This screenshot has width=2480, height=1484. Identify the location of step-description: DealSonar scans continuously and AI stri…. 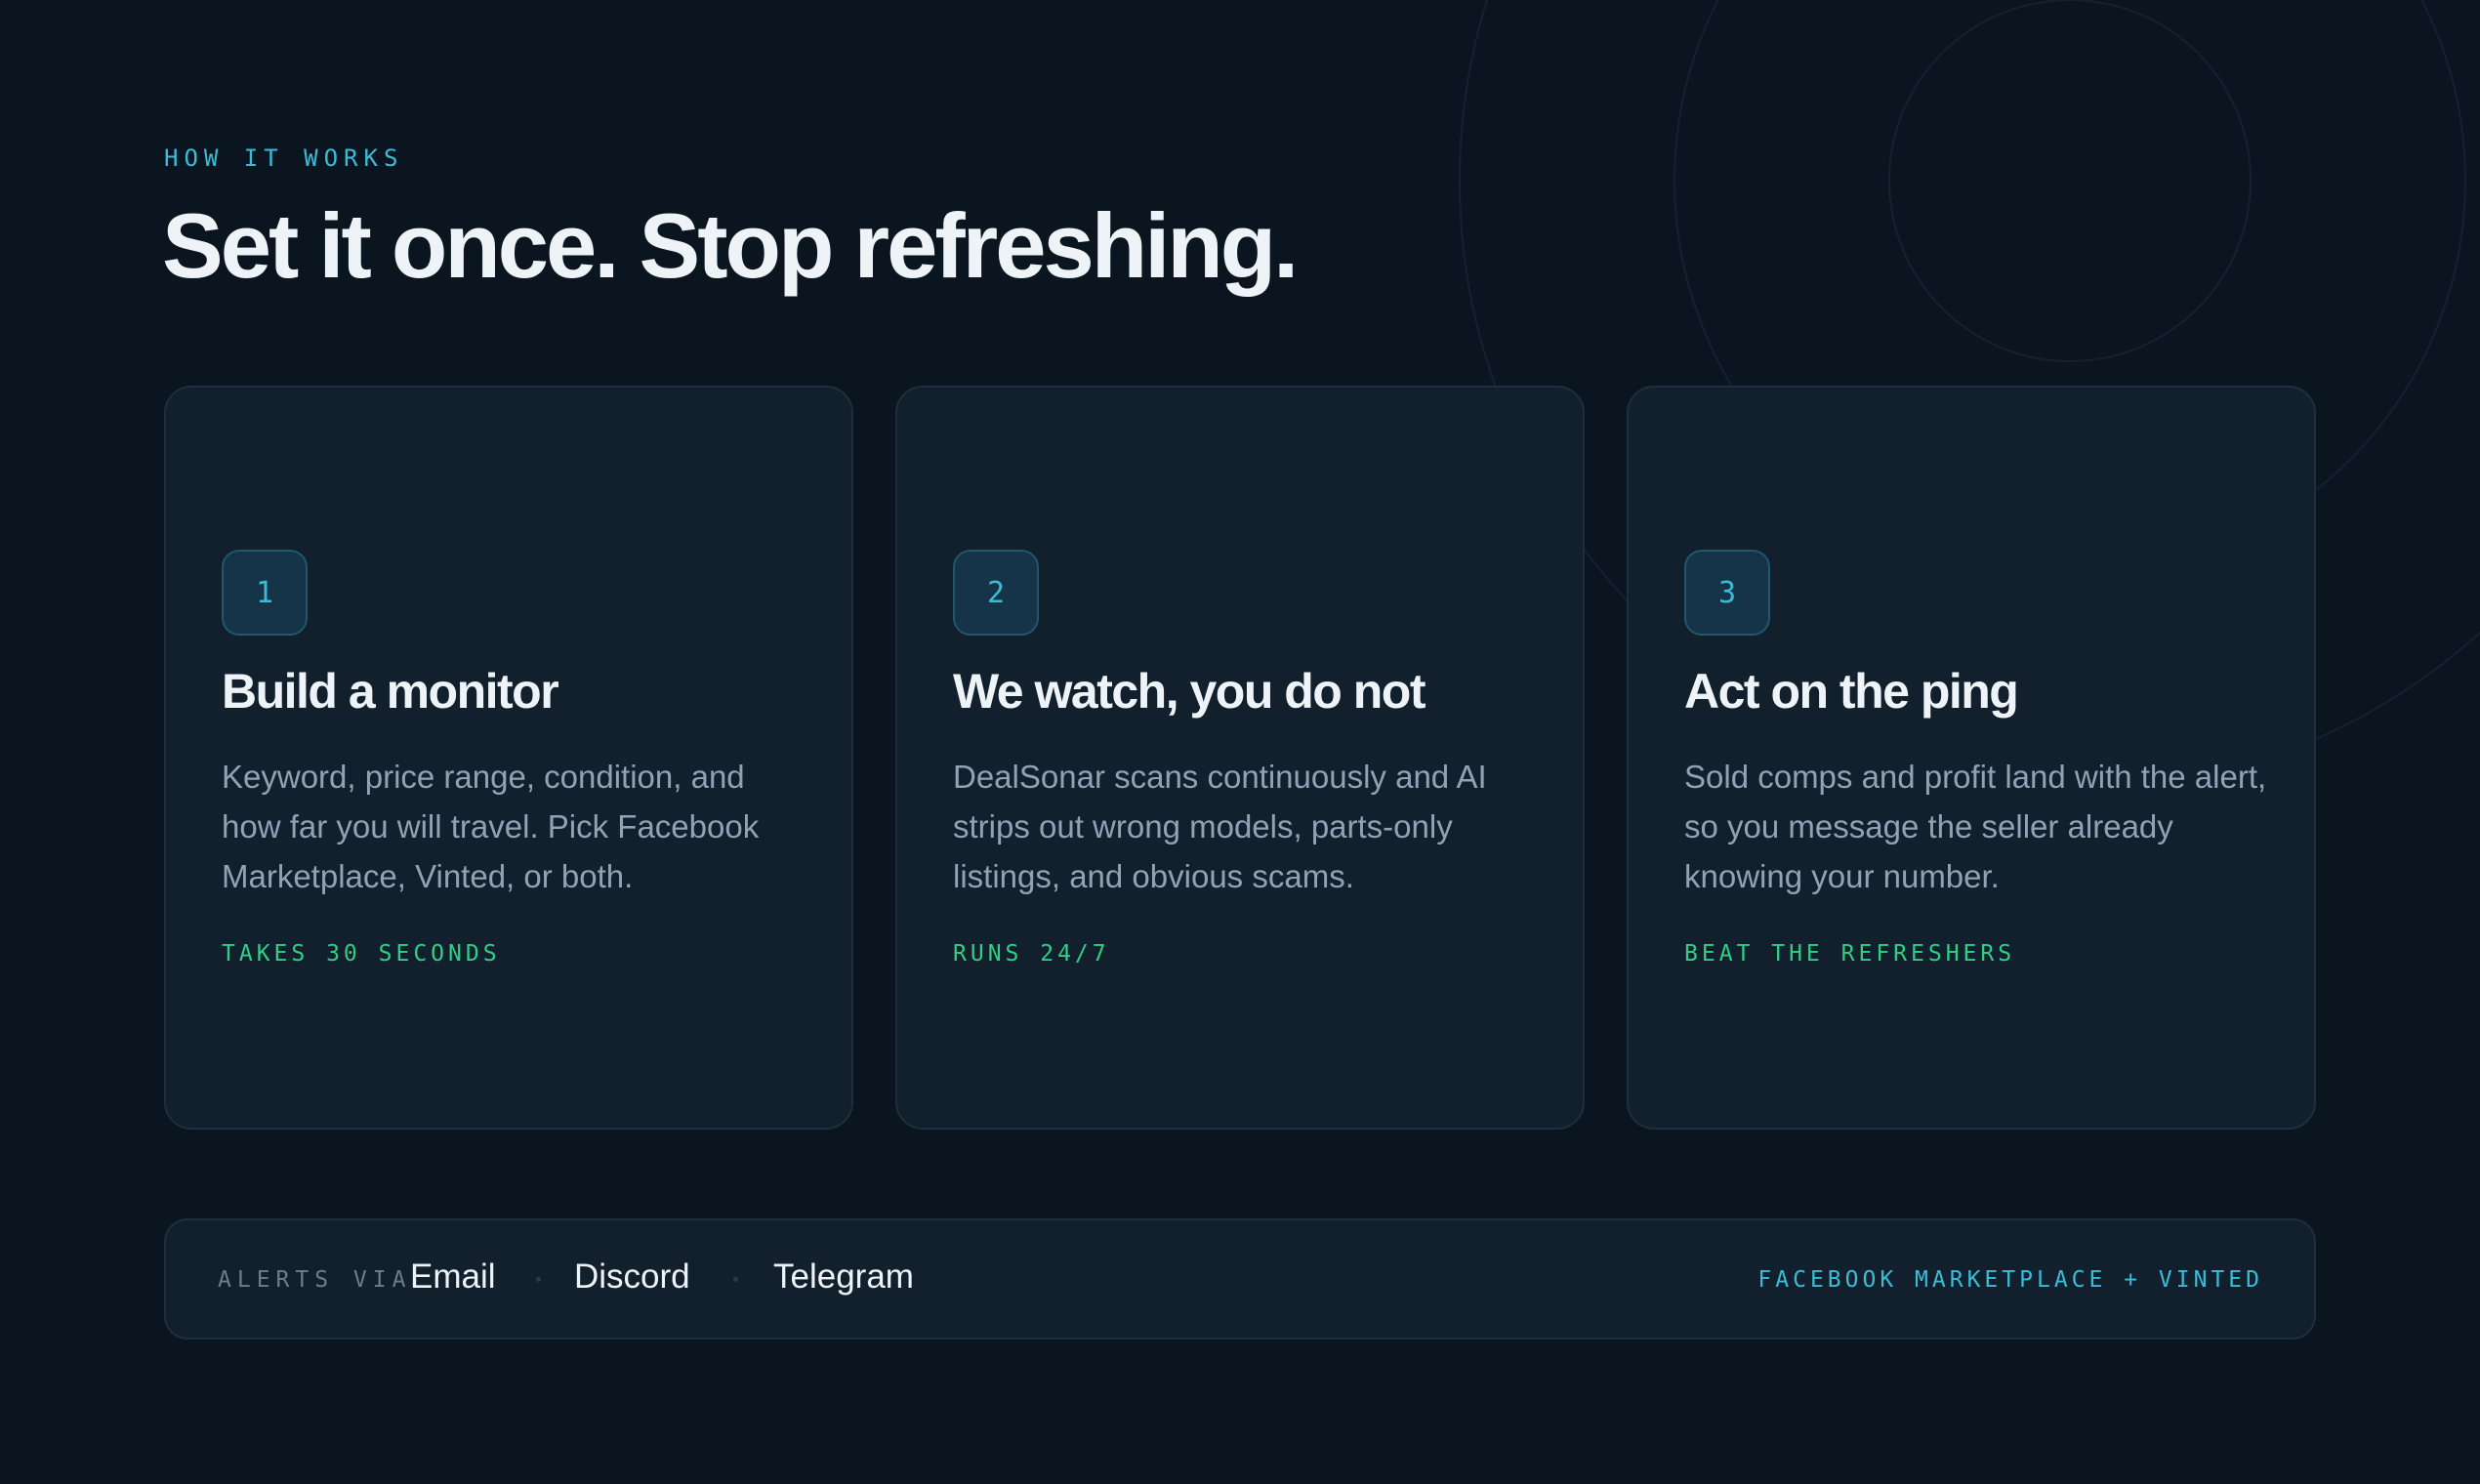
(1220, 826).